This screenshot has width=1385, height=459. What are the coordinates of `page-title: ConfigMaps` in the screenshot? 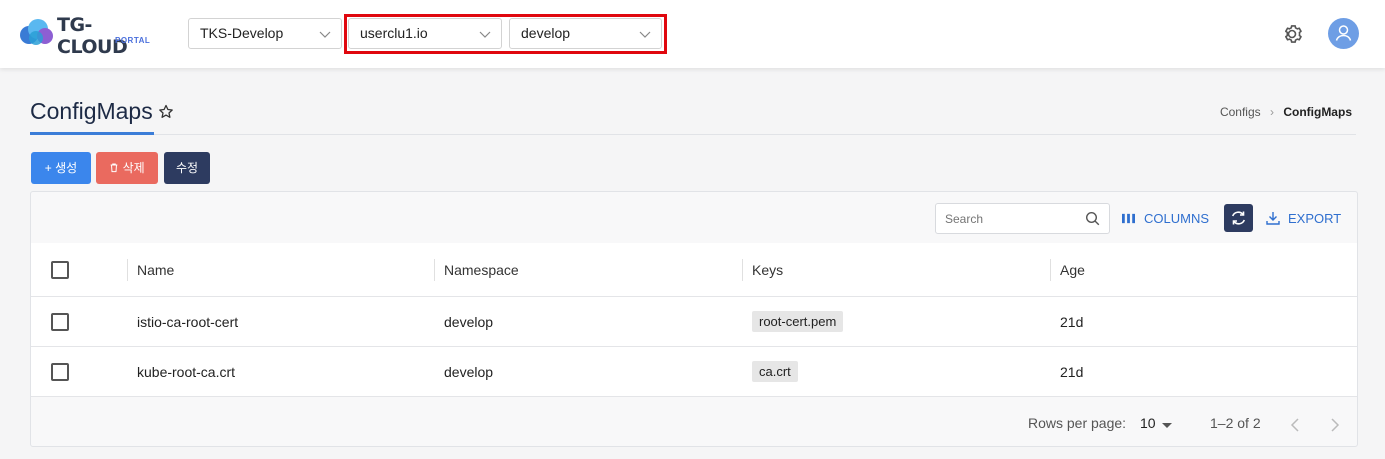 It's located at (91, 111).